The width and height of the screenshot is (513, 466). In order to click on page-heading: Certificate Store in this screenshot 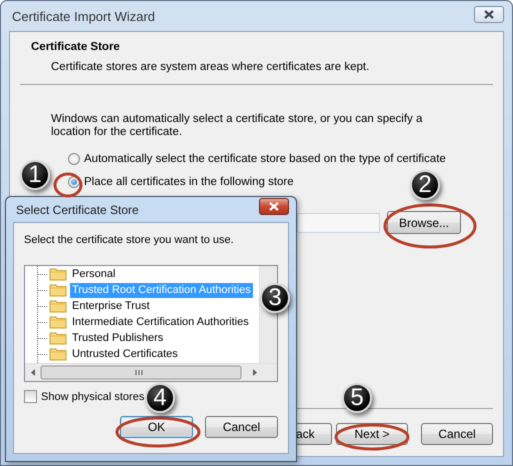, I will do `click(75, 46)`.